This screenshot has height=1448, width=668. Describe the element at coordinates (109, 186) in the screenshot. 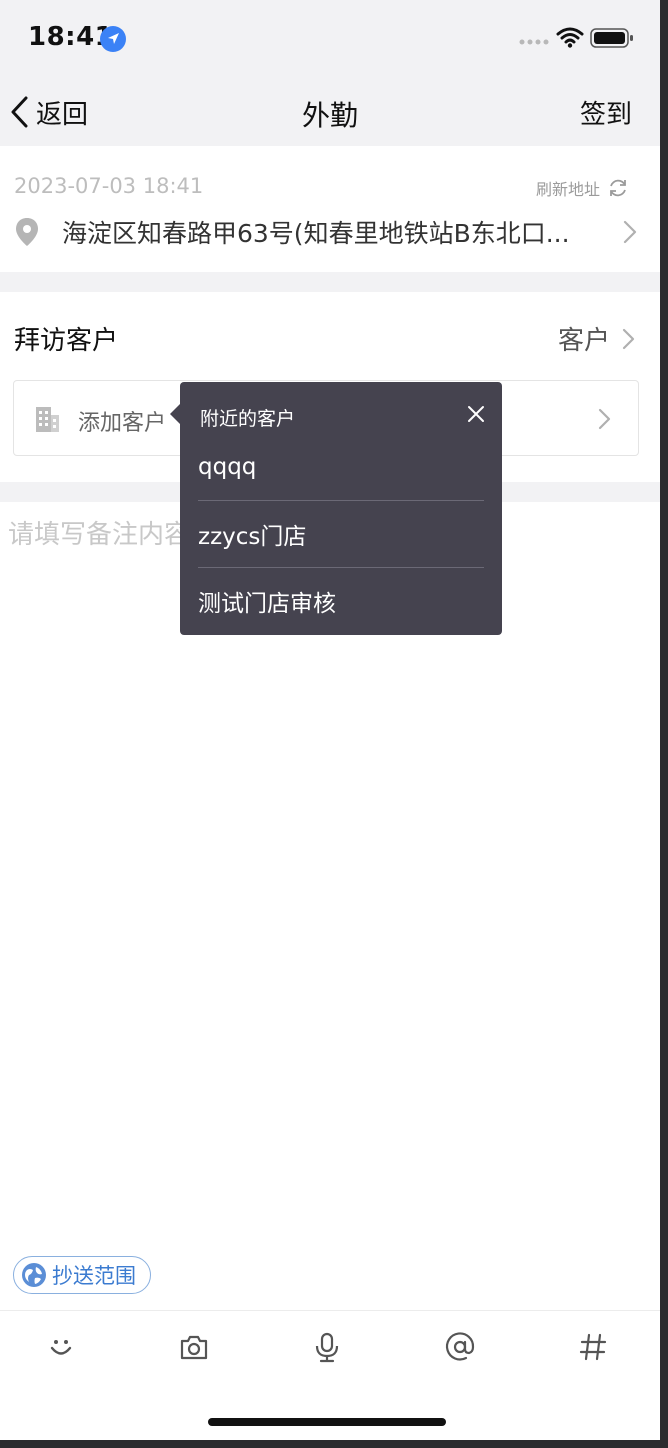

I see `location-datetime: 2023-07-03 18:41` at that location.